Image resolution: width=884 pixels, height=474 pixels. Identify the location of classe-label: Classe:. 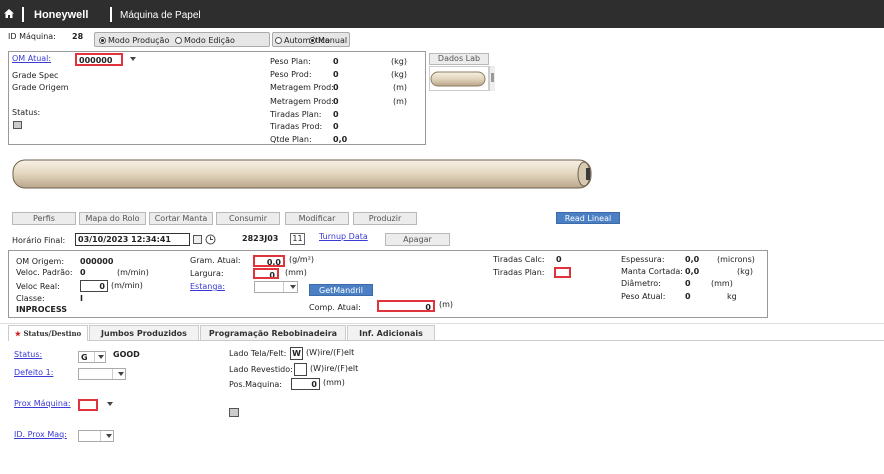
(30, 298).